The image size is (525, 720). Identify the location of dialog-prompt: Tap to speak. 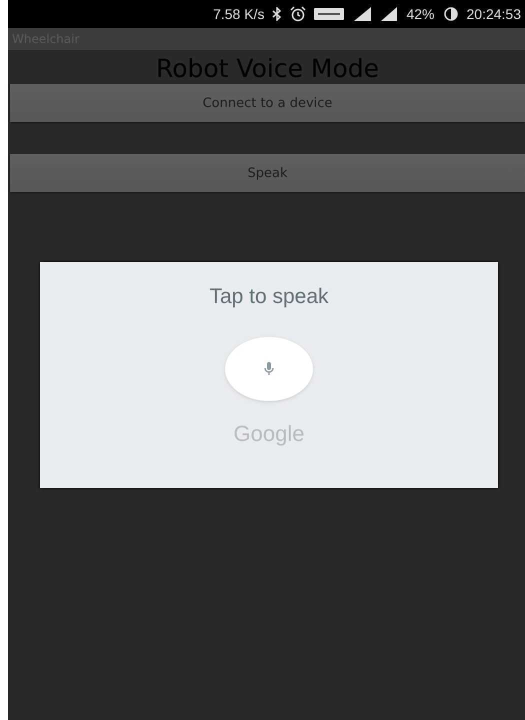
(269, 297).